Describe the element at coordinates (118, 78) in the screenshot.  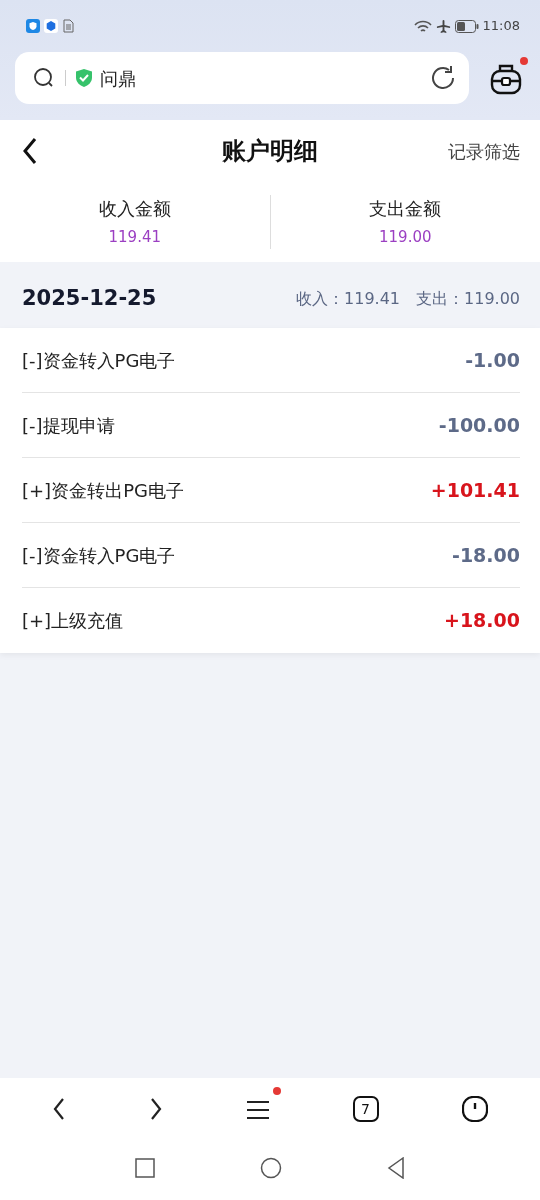
I see `site-name: 问鼎` at that location.